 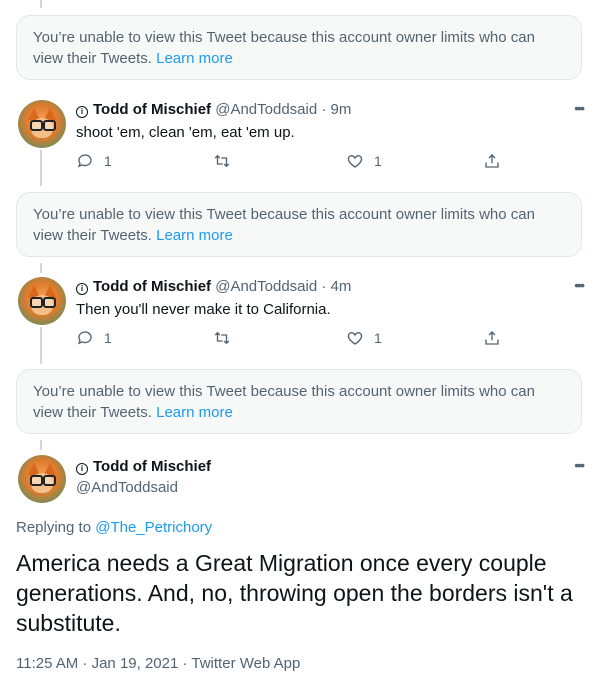 I want to click on tweet-text: Then you'll never make it to California., so click(x=203, y=309).